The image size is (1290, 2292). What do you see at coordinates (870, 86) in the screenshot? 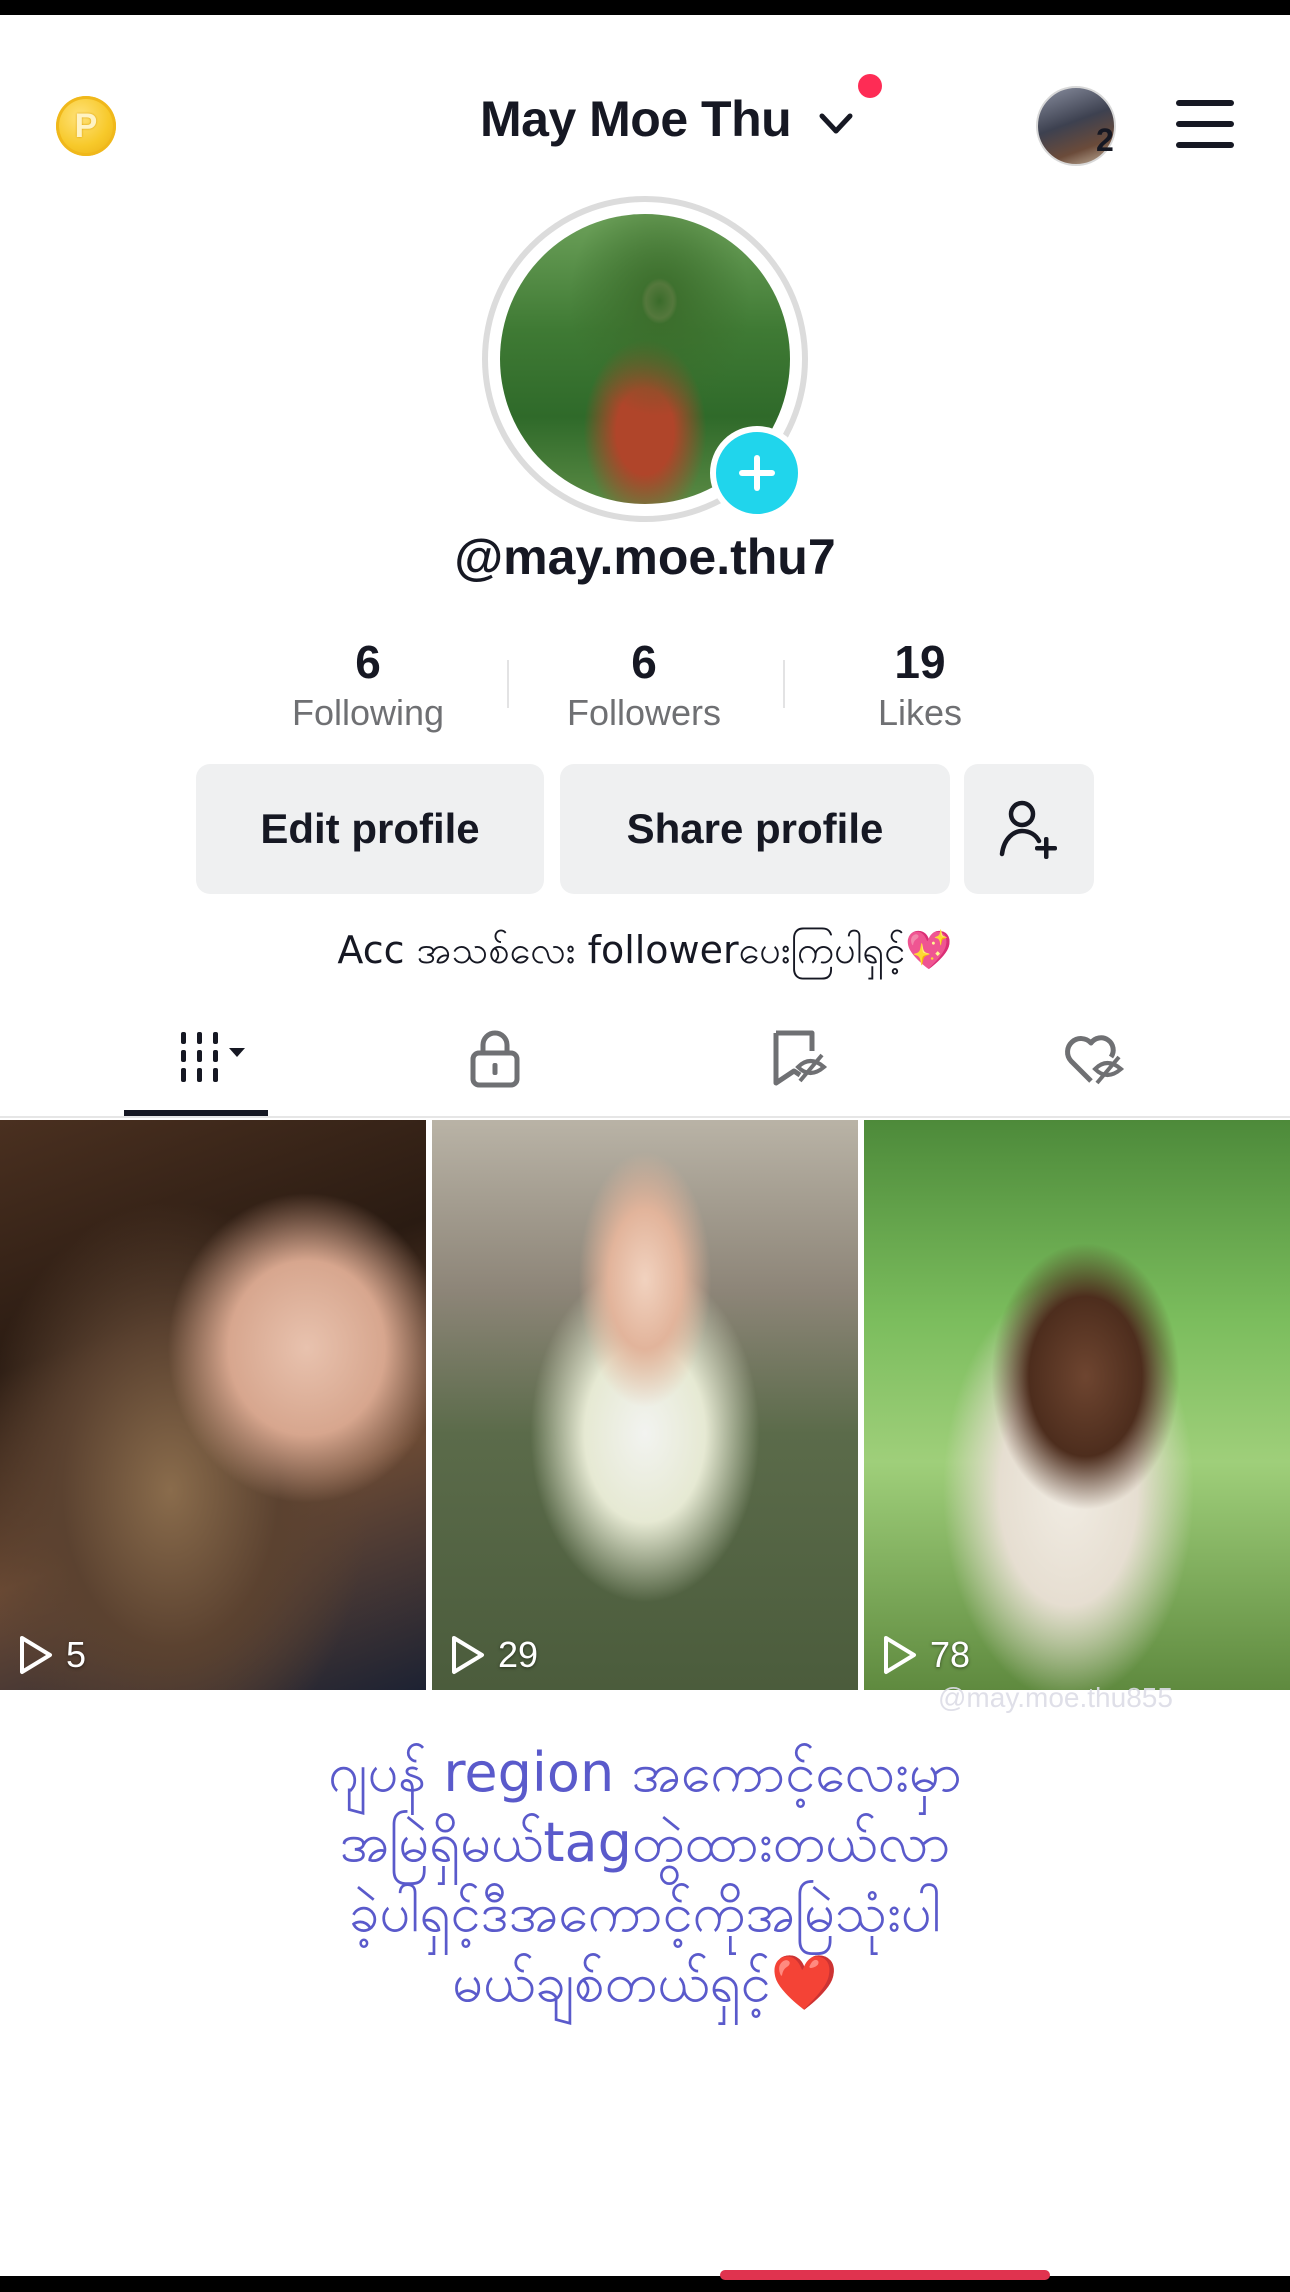
I see `notification-dot` at bounding box center [870, 86].